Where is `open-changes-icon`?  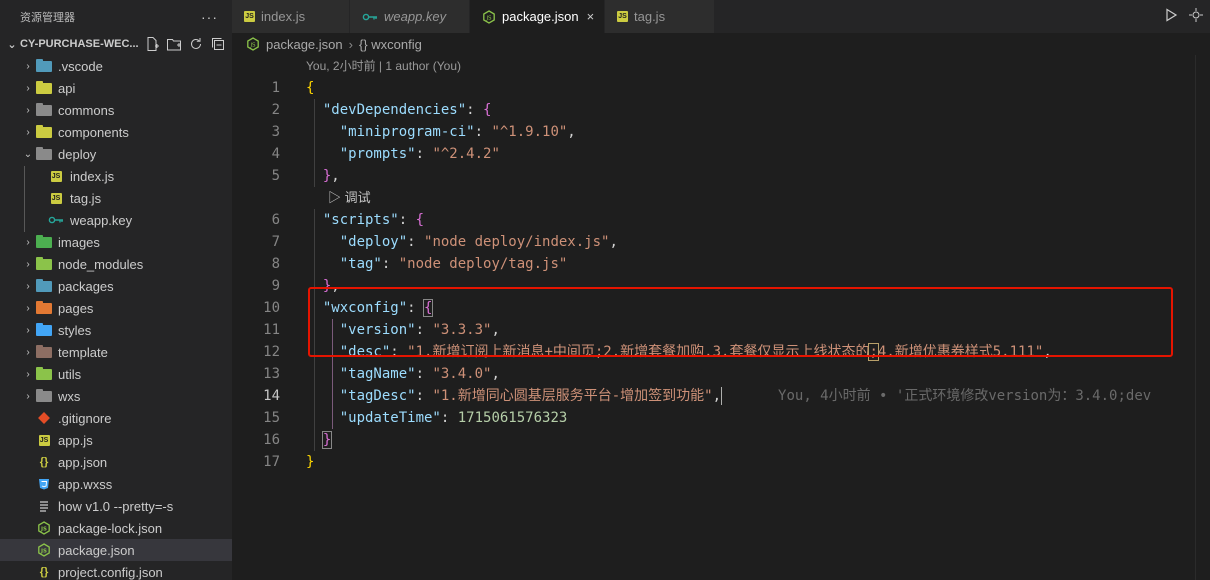 open-changes-icon is located at coordinates (1196, 16).